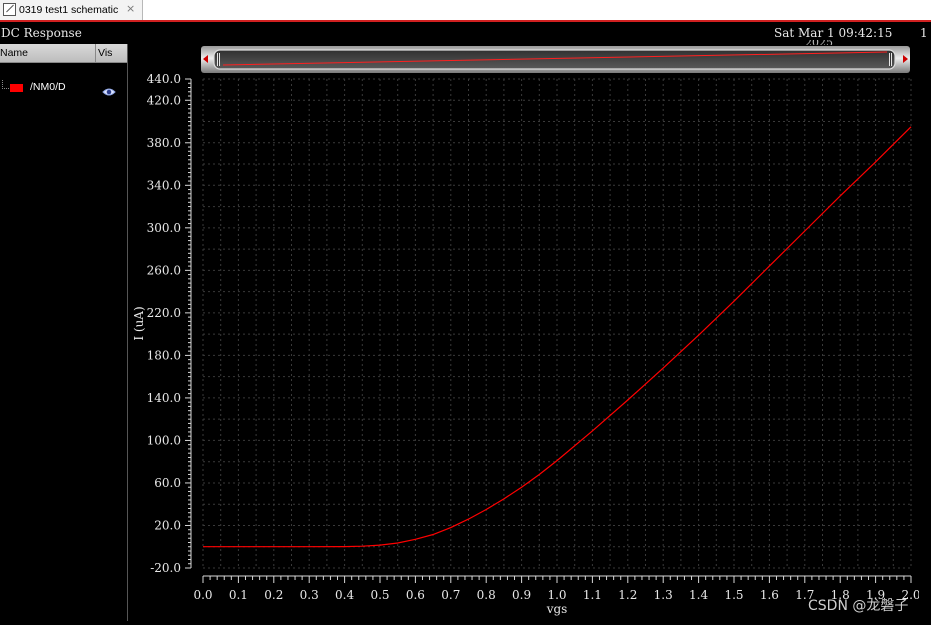  I want to click on y-axis-label: I (uA), so click(139, 323).